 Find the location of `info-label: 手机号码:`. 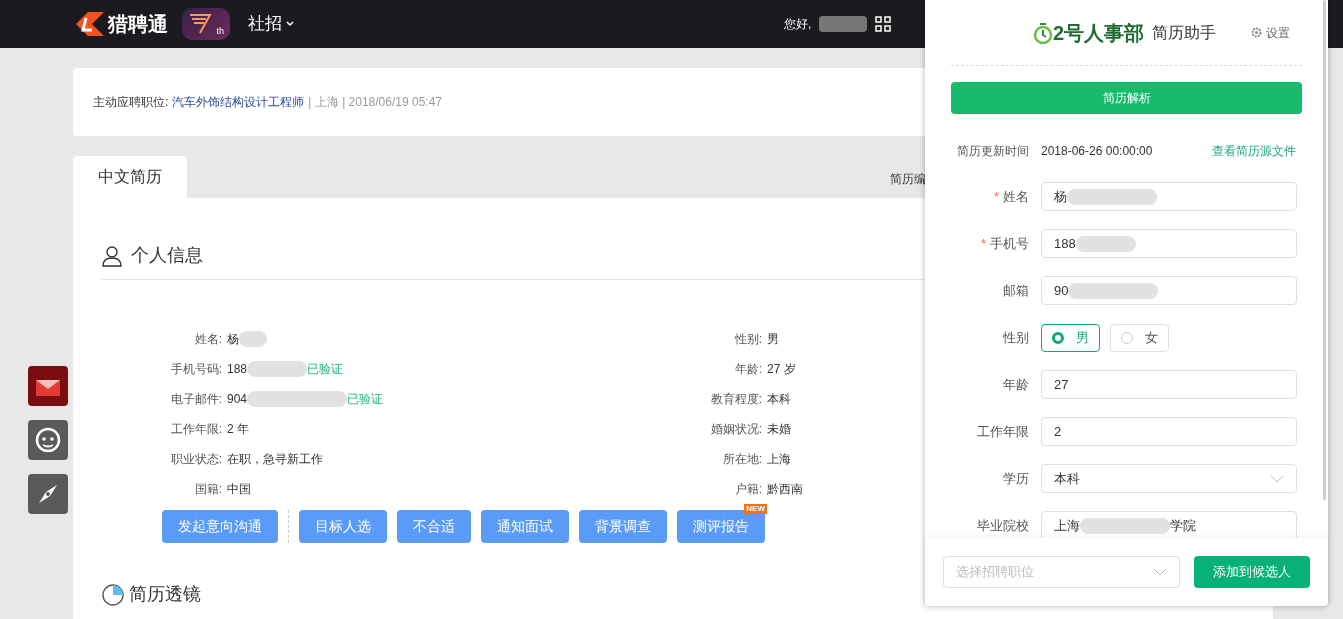

info-label: 手机号码: is located at coordinates (195, 369).